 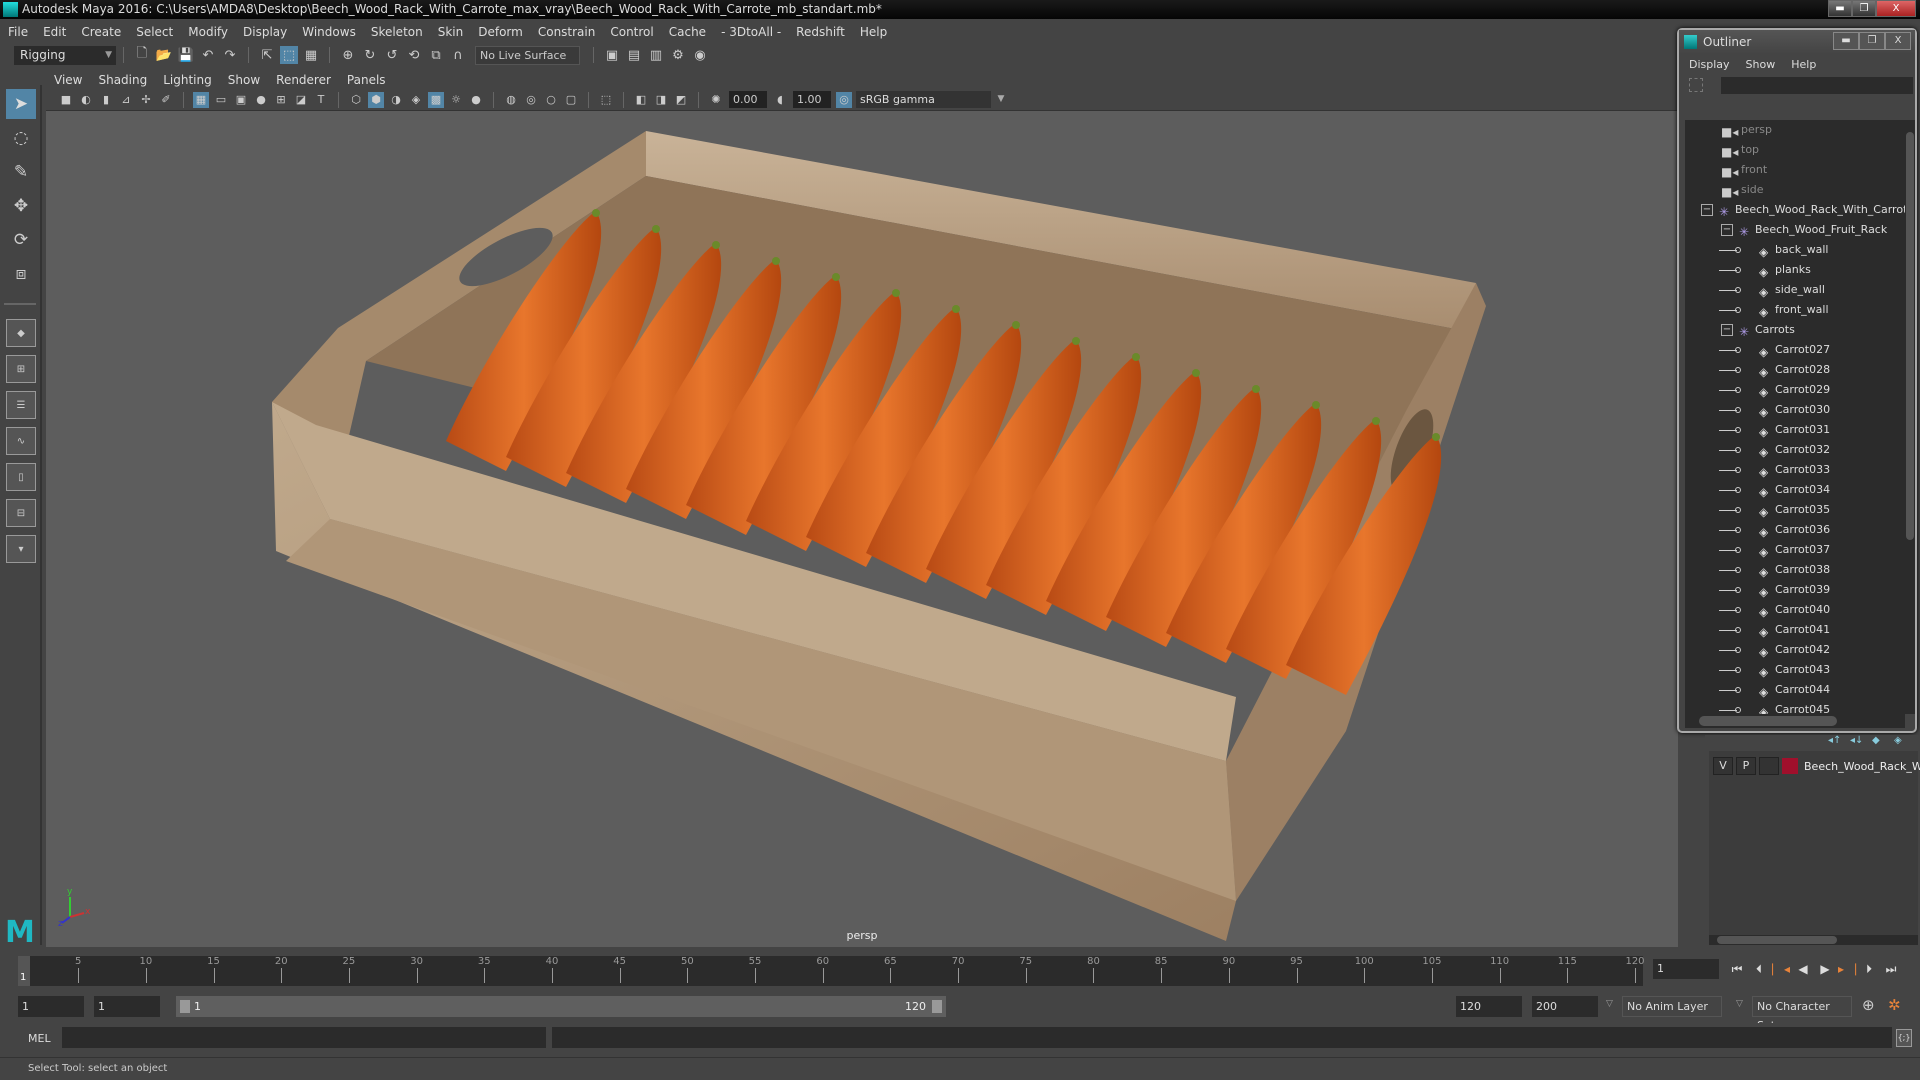 What do you see at coordinates (208, 55) in the screenshot?
I see `undo-icon: ↶` at bounding box center [208, 55].